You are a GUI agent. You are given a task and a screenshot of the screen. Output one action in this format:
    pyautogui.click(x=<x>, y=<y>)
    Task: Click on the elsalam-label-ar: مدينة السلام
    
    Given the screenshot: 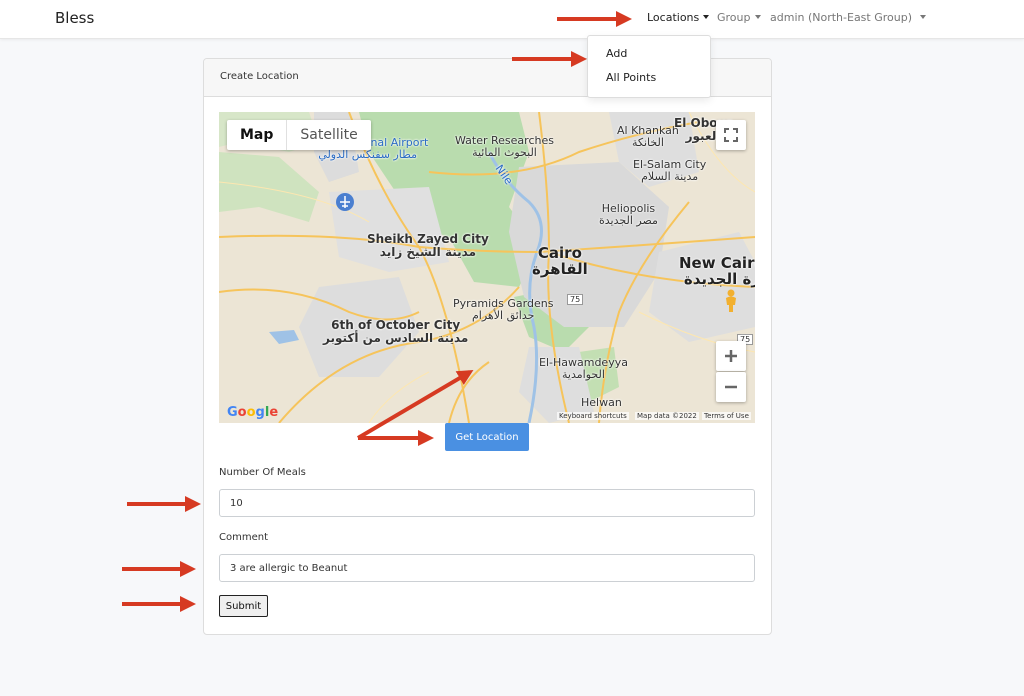 What is the action you would take?
    pyautogui.click(x=670, y=176)
    